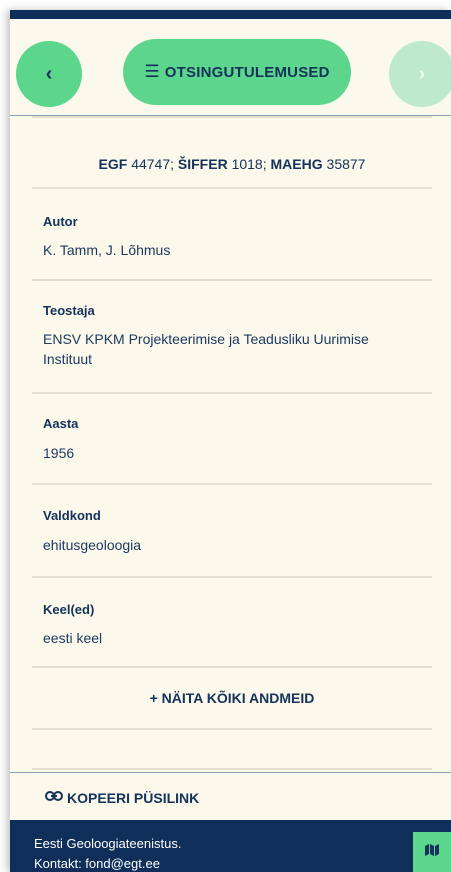  What do you see at coordinates (249, 164) in the screenshot?
I see `shiffer-value: 1018;` at bounding box center [249, 164].